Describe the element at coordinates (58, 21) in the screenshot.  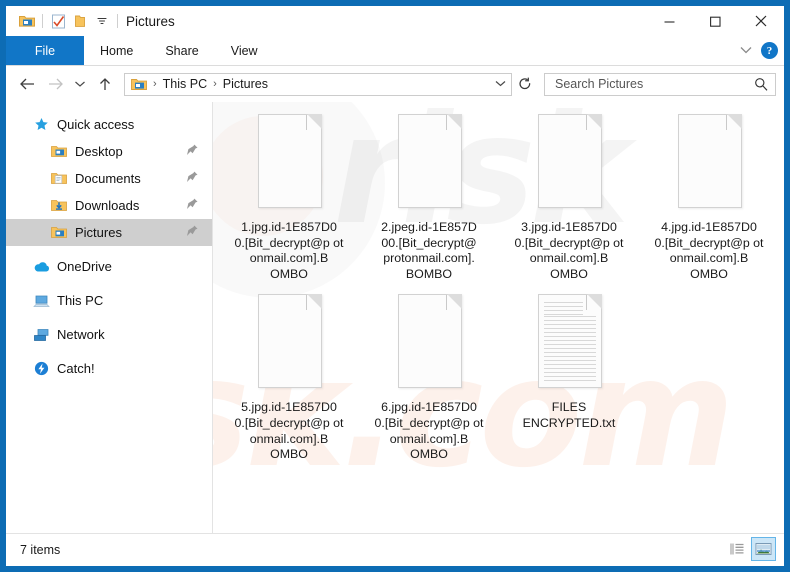
I see `folder-properties-icon` at that location.